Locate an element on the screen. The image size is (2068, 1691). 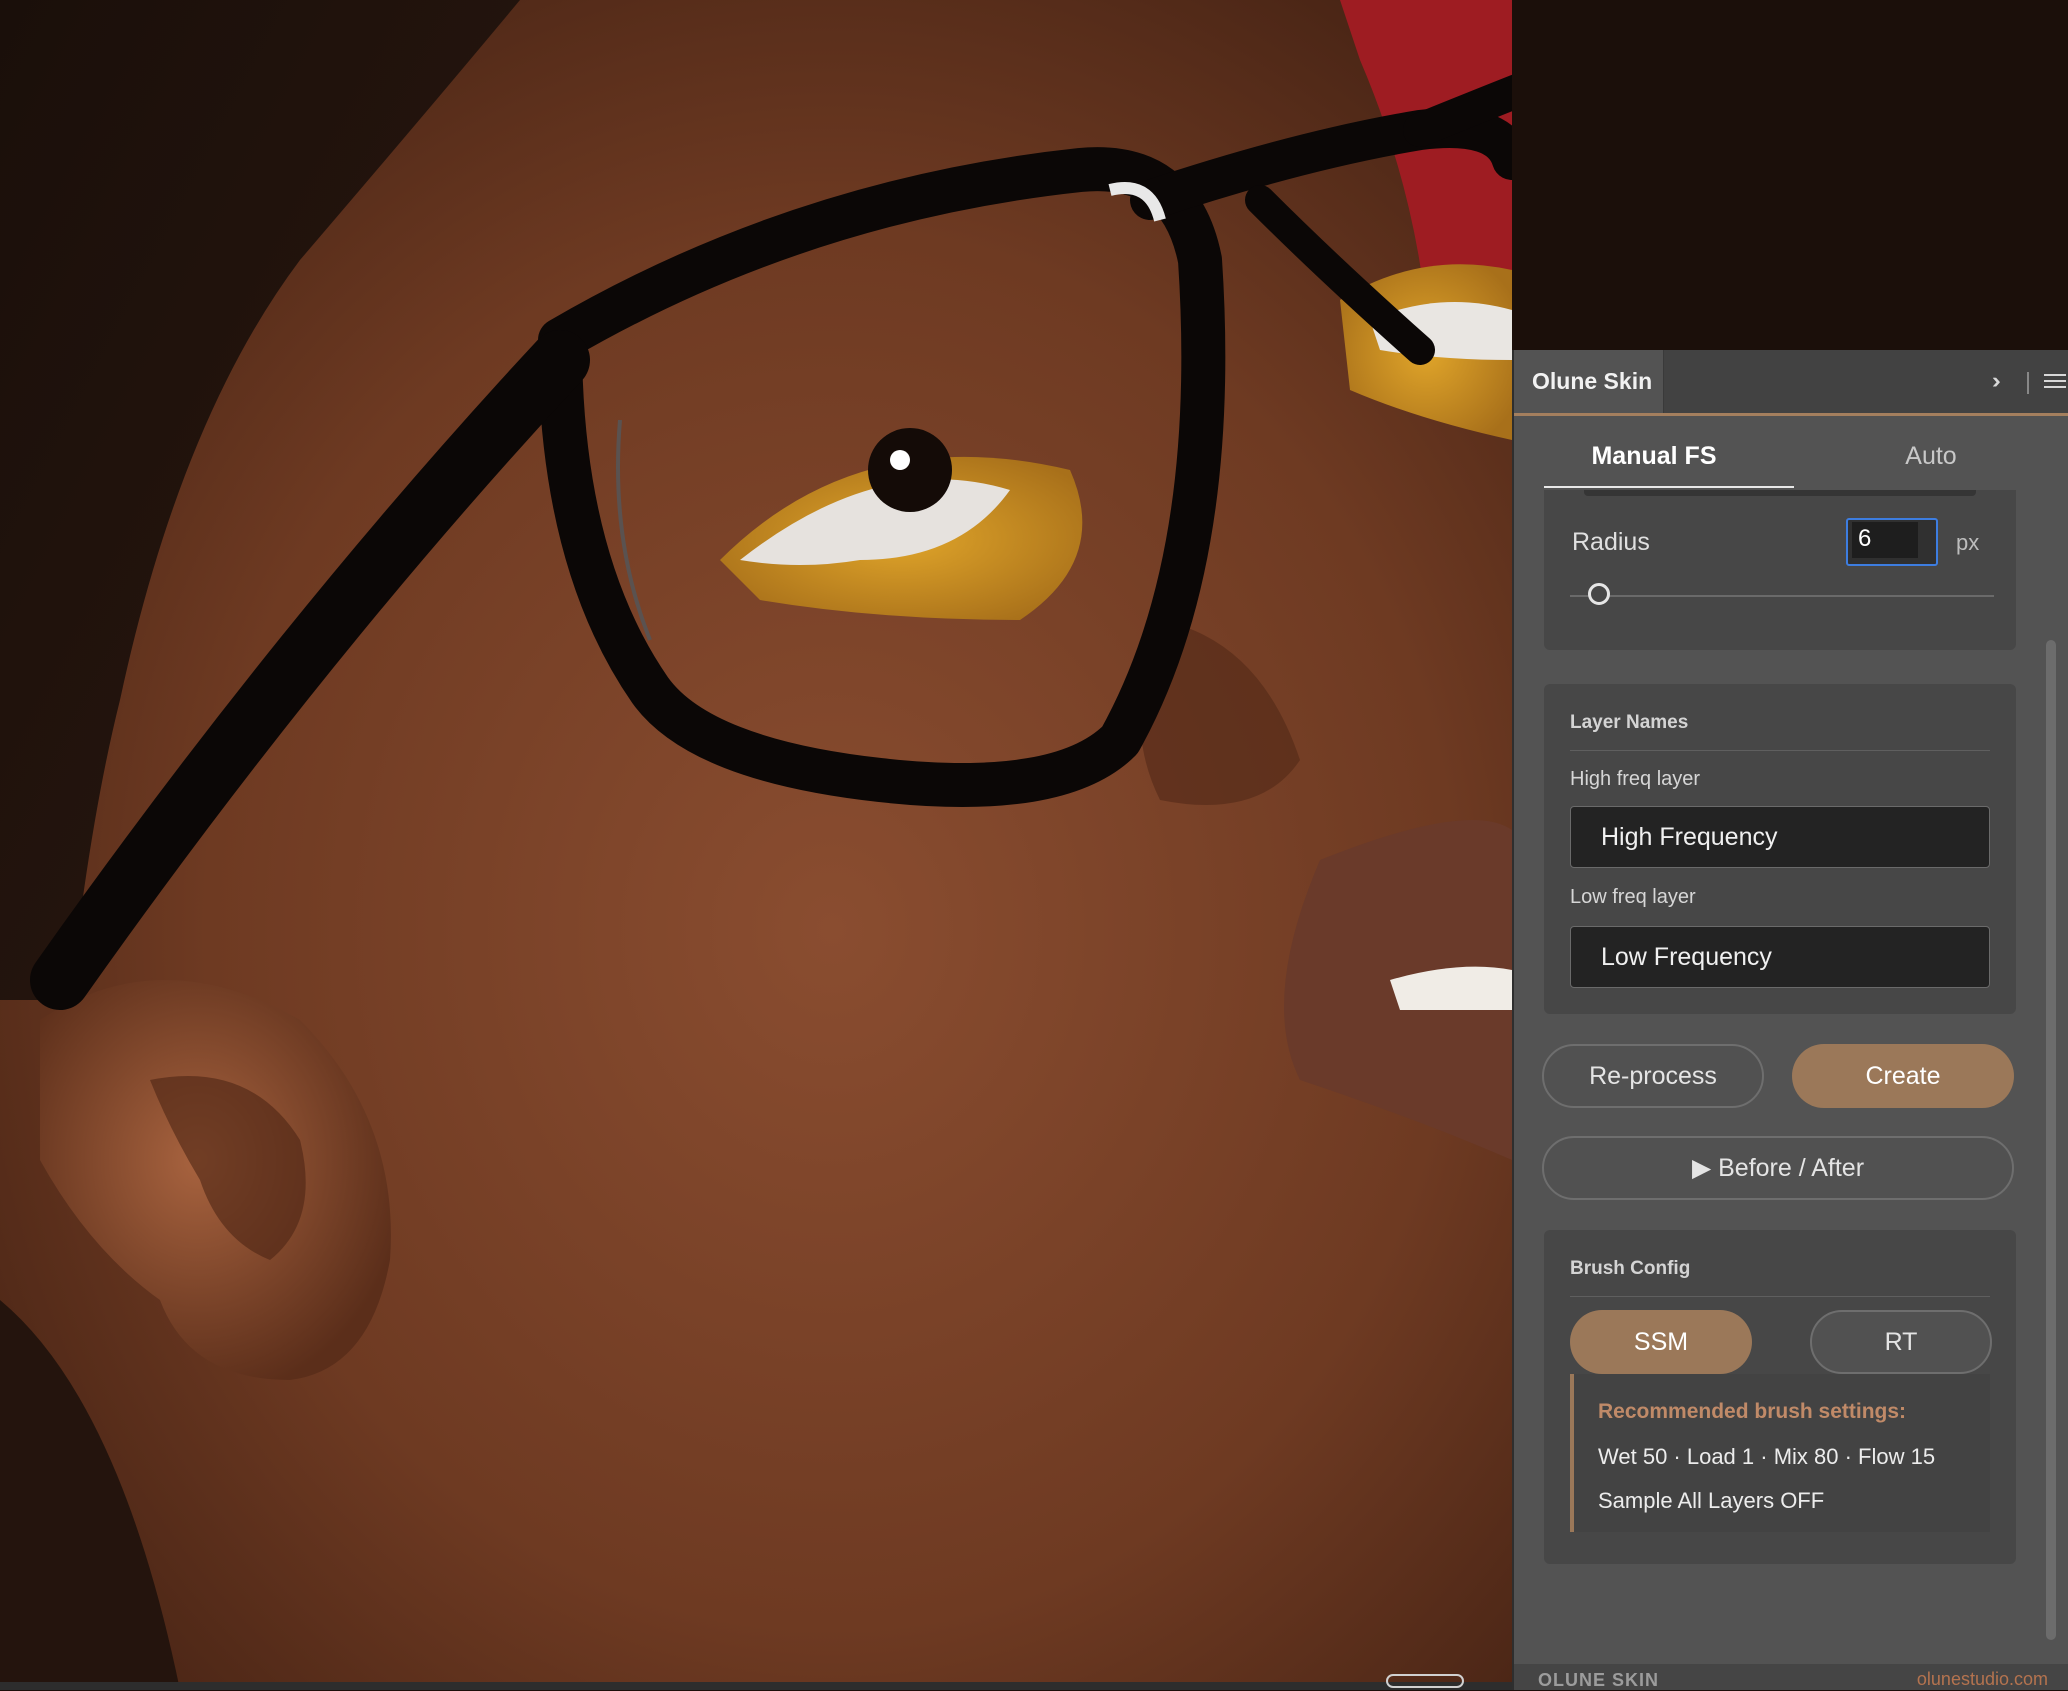
create-button: Create is located at coordinates (1903, 1076).